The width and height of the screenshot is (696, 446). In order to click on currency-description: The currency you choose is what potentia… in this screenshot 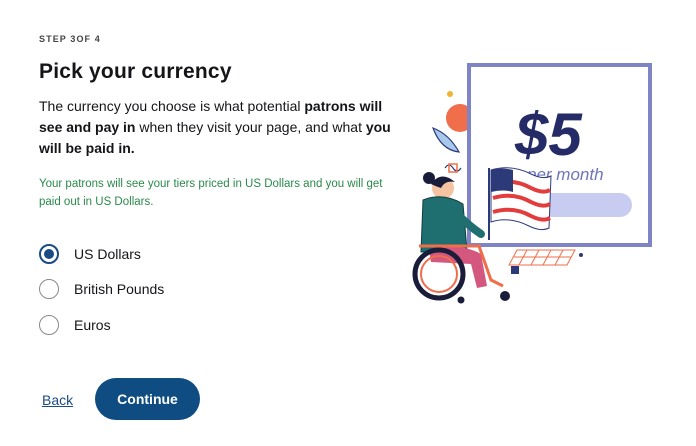, I will do `click(215, 127)`.